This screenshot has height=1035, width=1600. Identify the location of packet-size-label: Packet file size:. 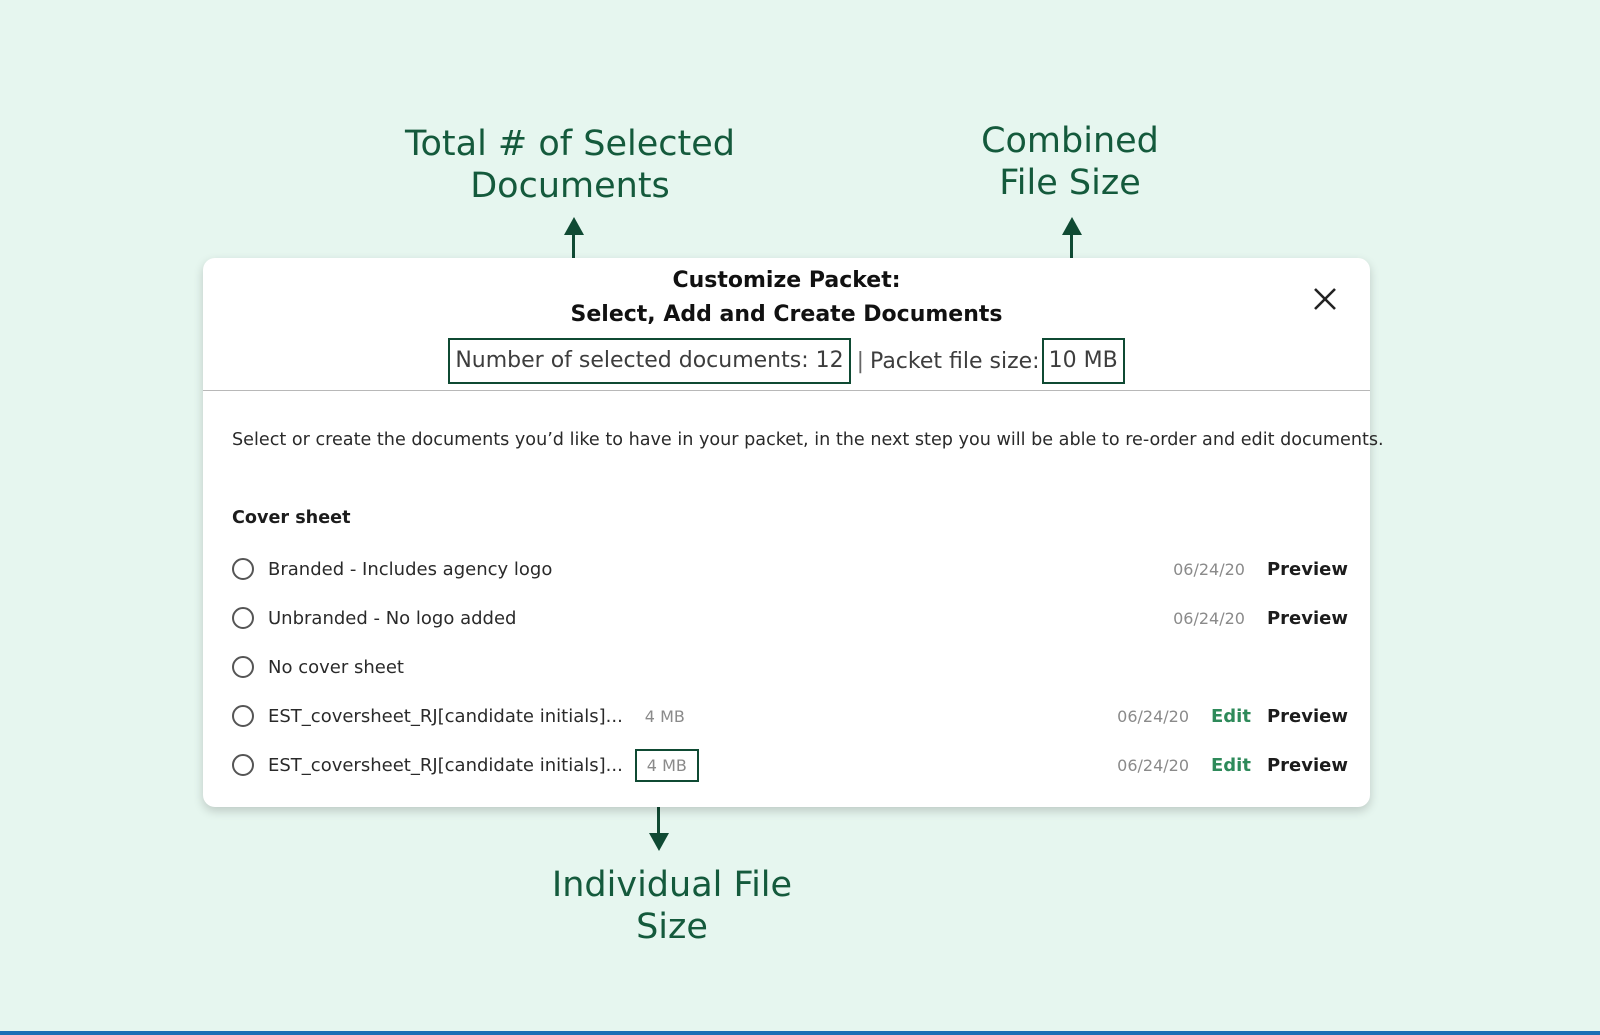
(955, 361).